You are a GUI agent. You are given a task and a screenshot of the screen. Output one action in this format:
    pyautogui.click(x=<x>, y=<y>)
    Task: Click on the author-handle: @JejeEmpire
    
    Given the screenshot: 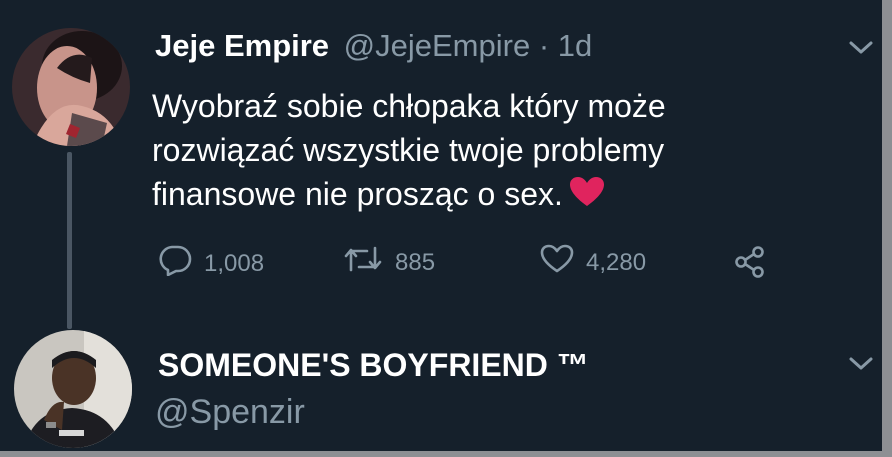 What is the action you would take?
    pyautogui.click(x=437, y=45)
    